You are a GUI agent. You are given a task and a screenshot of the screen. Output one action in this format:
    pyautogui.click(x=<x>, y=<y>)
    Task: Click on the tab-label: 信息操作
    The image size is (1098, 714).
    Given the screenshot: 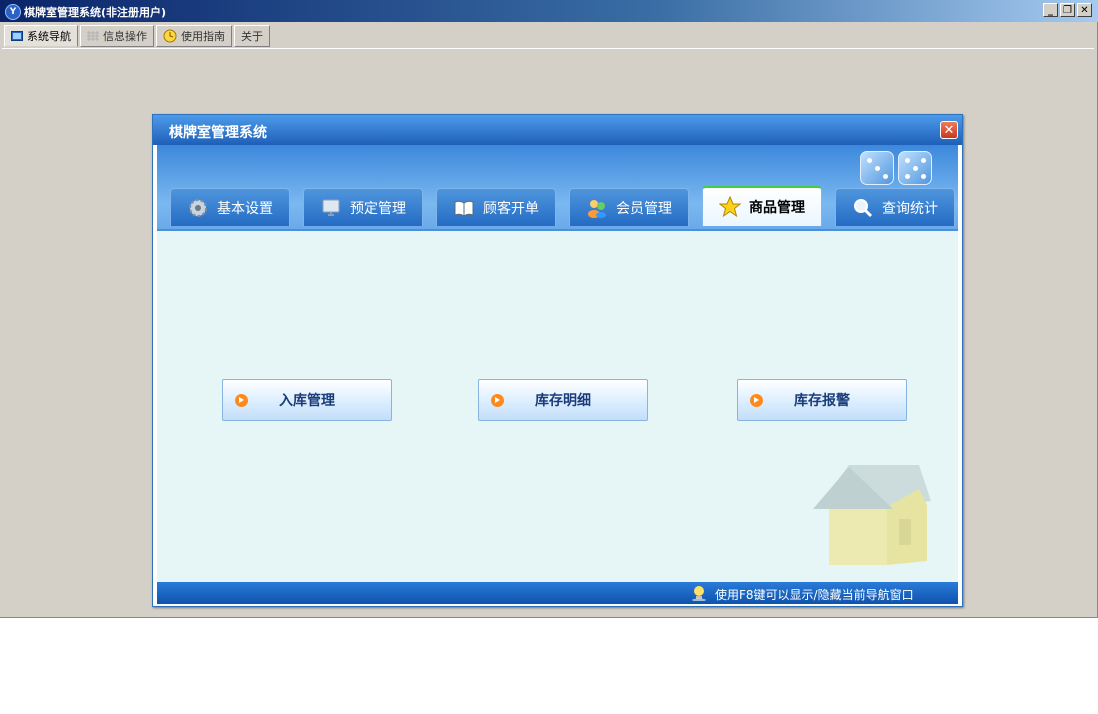 What is the action you would take?
    pyautogui.click(x=125, y=36)
    